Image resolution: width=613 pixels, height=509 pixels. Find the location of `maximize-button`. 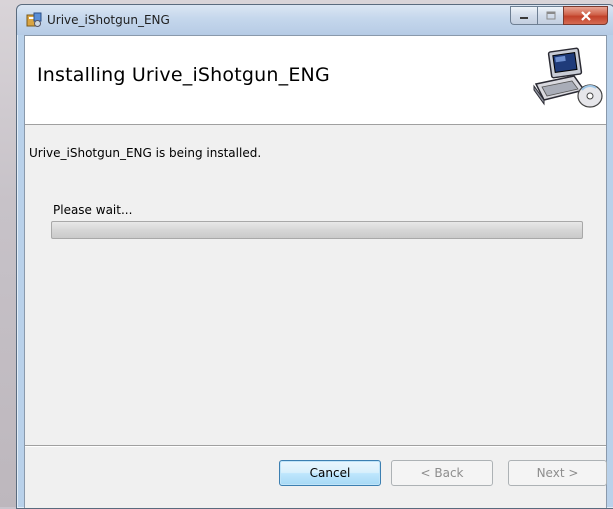

maximize-button is located at coordinates (550, 15).